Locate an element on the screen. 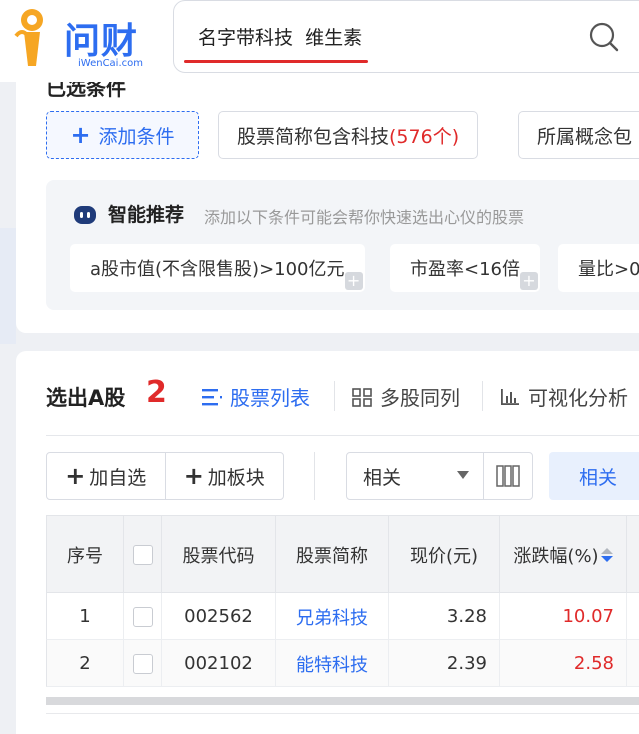 The width and height of the screenshot is (639, 734). tab-label: 股票列表 is located at coordinates (270, 398).